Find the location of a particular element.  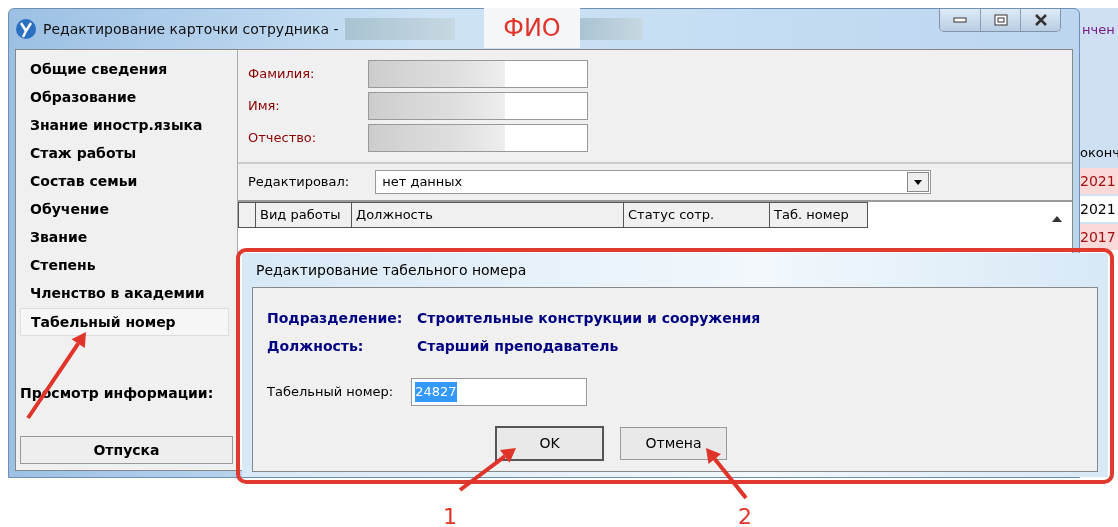

close-icon is located at coordinates (1040, 20).